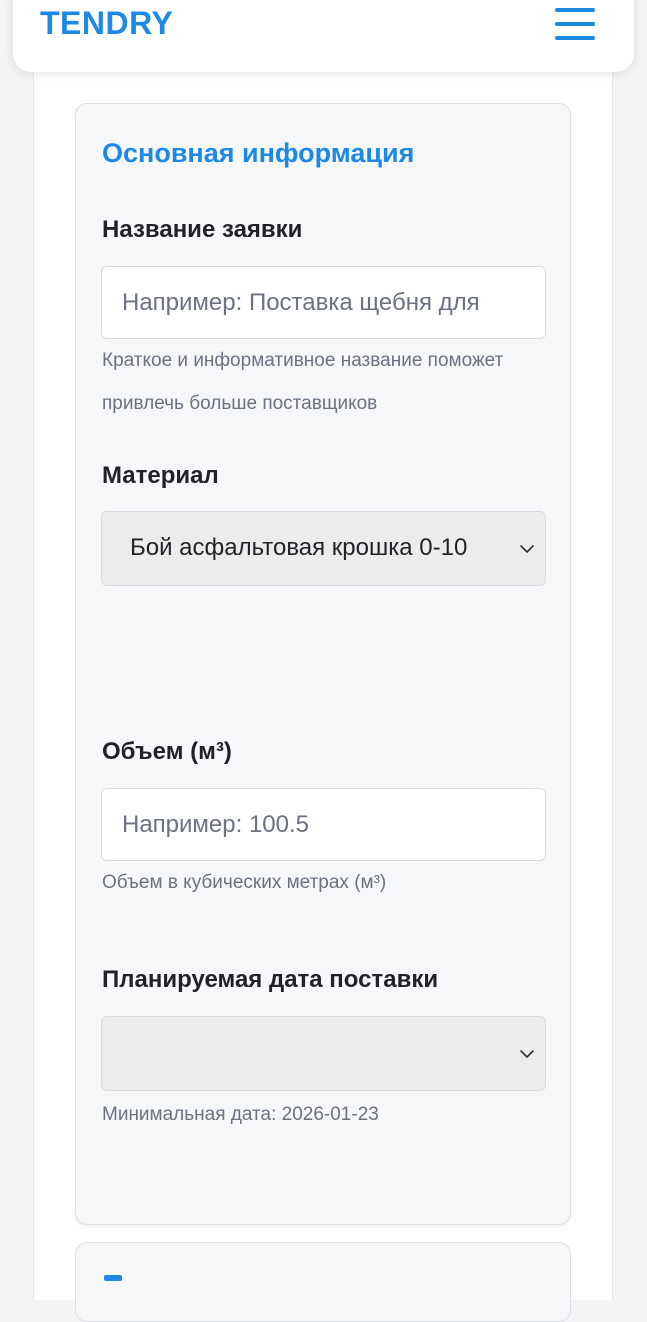 The width and height of the screenshot is (647, 1322). I want to click on section-title: Основная информация, so click(258, 153).